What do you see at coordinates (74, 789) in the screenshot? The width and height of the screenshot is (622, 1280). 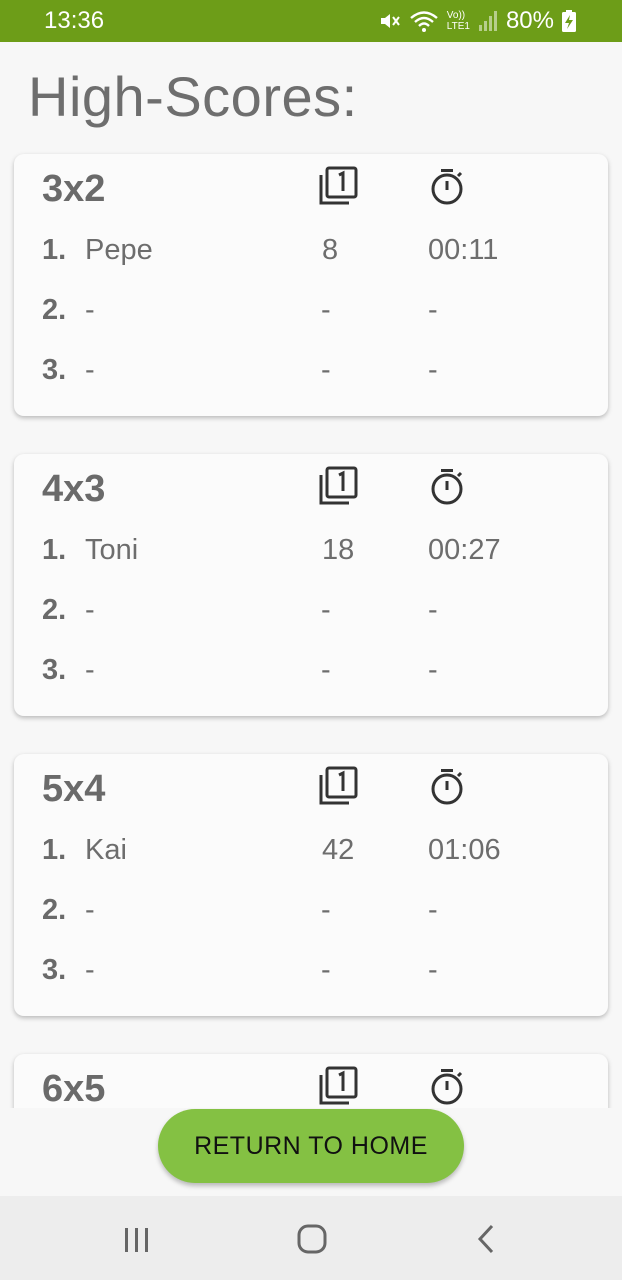 I see `card-title: 5x4` at bounding box center [74, 789].